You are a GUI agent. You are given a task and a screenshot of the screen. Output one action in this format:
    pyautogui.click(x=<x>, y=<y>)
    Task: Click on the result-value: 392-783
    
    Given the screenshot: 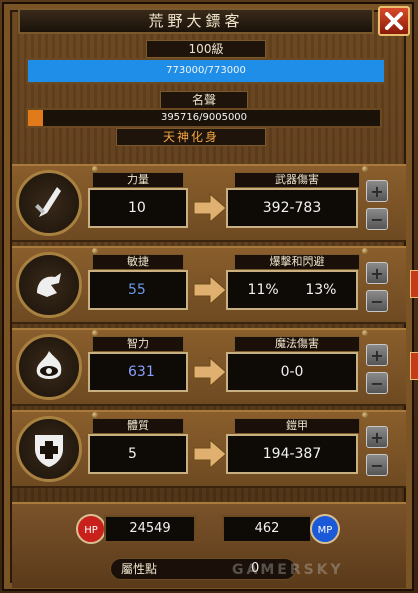 What is the action you would take?
    pyautogui.click(x=292, y=208)
    